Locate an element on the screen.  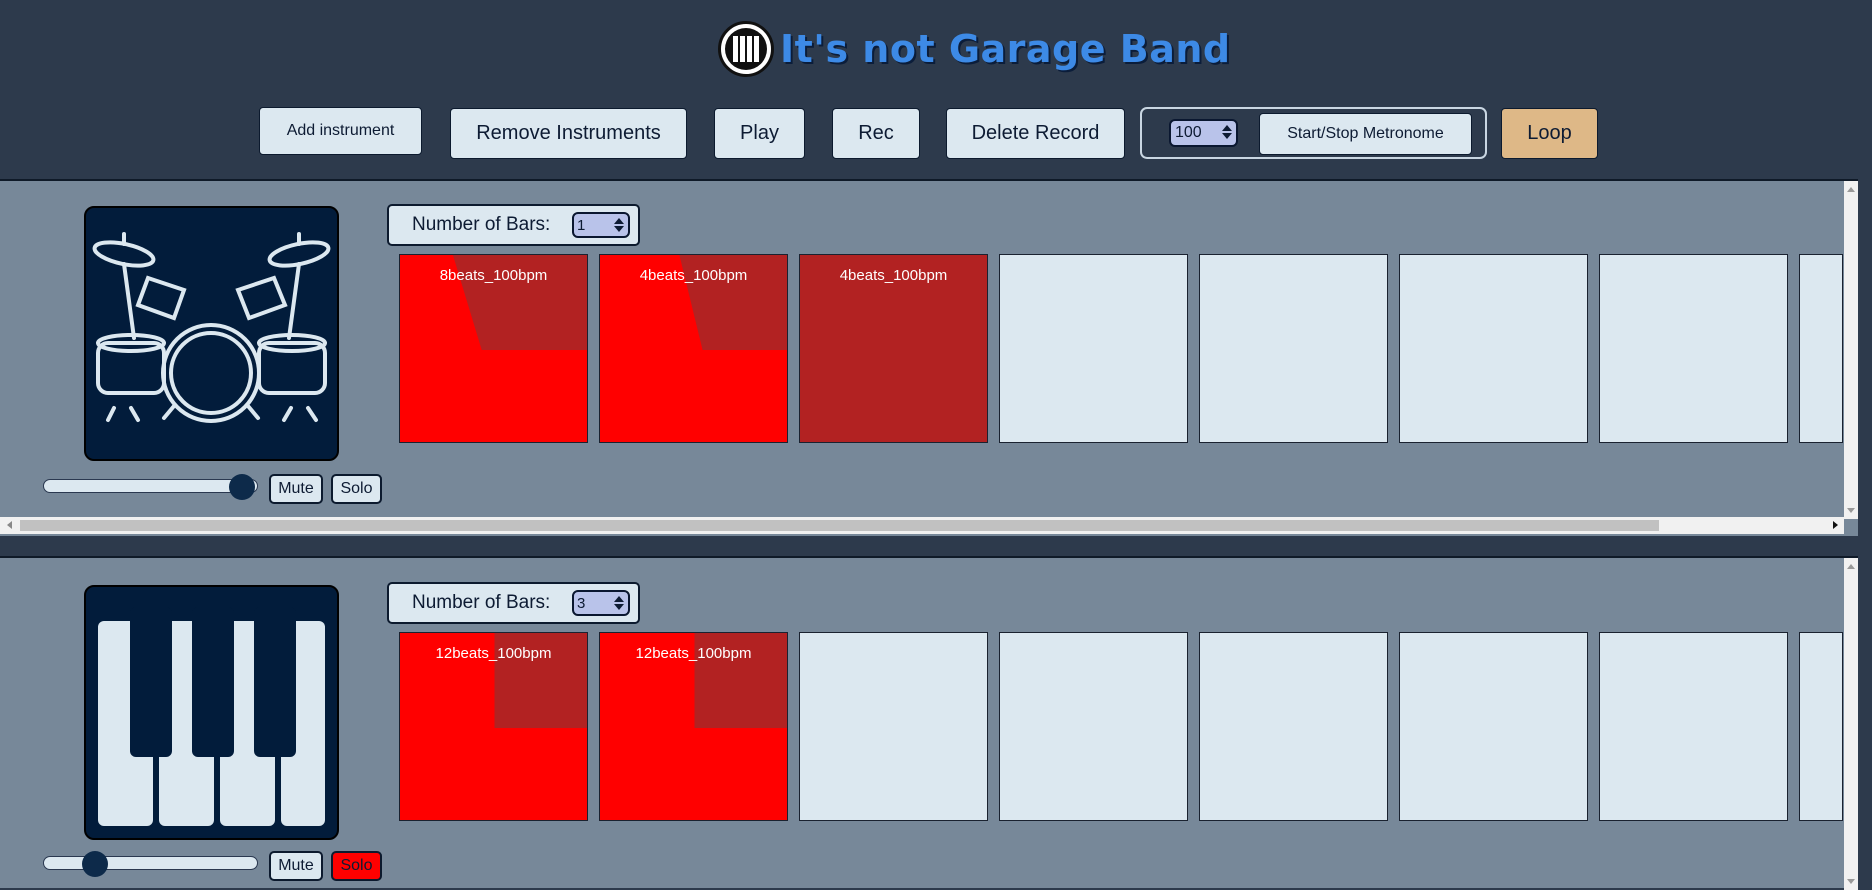
drum-kit-icon is located at coordinates (211, 333).